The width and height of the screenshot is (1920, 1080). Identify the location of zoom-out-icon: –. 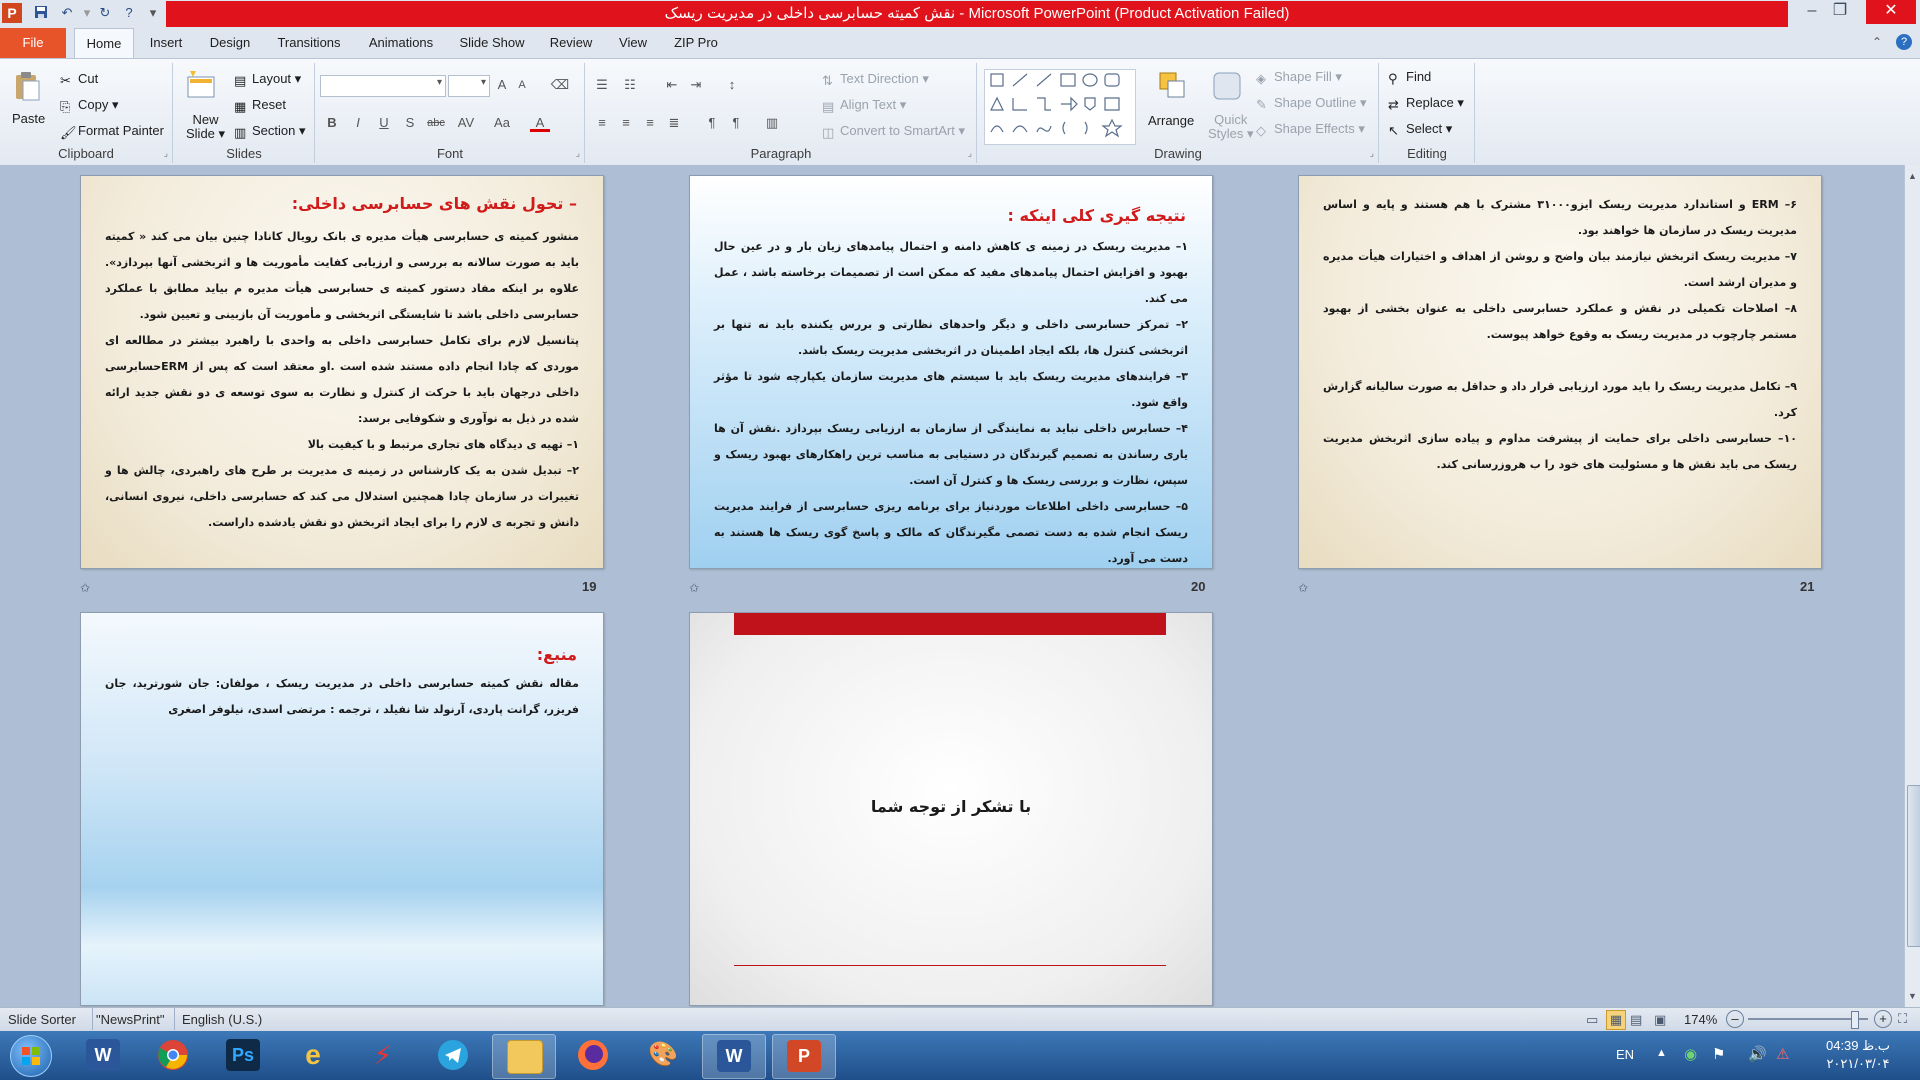
(1735, 1019).